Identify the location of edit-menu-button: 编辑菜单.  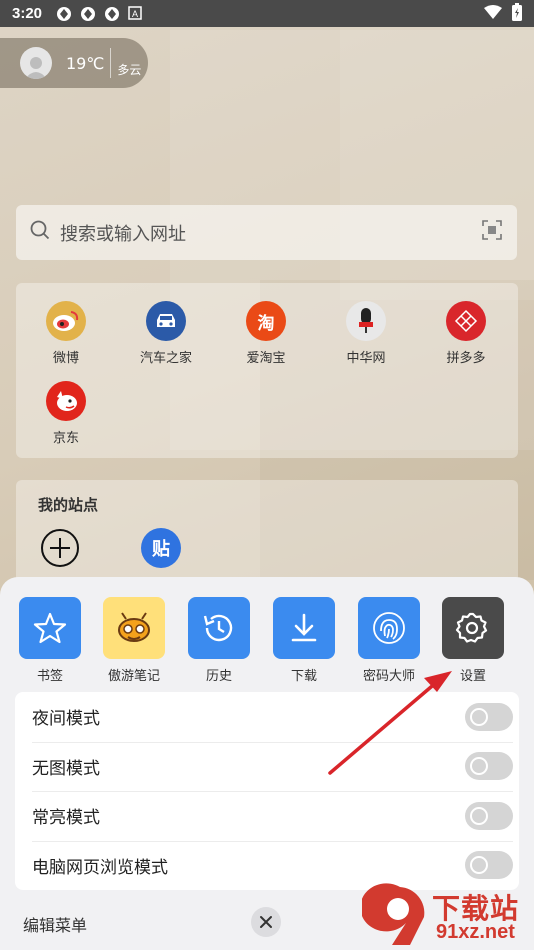
(55, 924).